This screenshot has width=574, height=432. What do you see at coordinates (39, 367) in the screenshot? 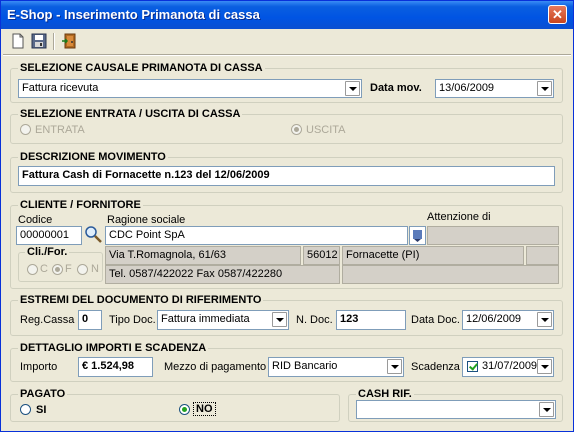
I see `importo-label: Importo` at bounding box center [39, 367].